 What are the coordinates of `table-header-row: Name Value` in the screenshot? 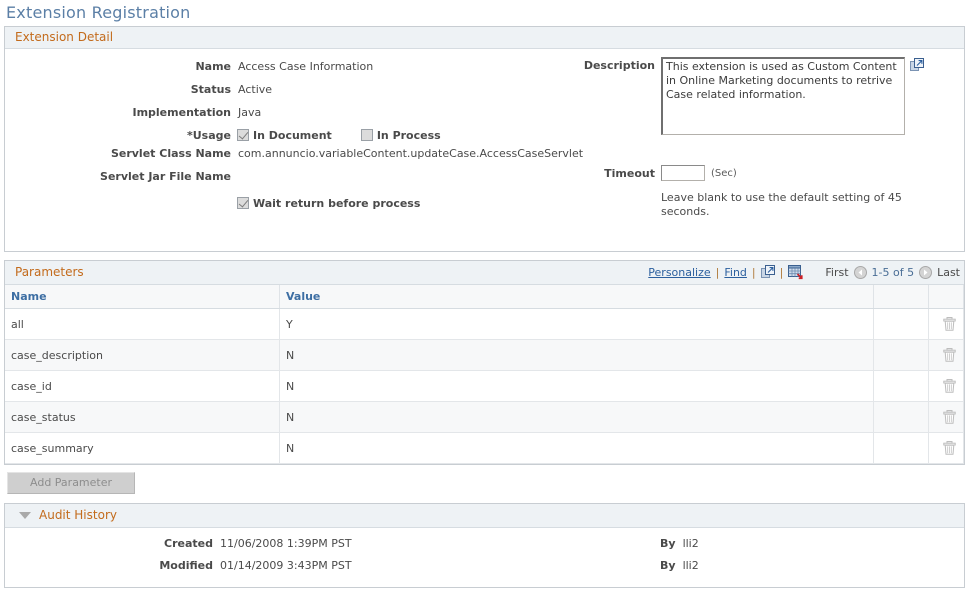 It's located at (484, 297).